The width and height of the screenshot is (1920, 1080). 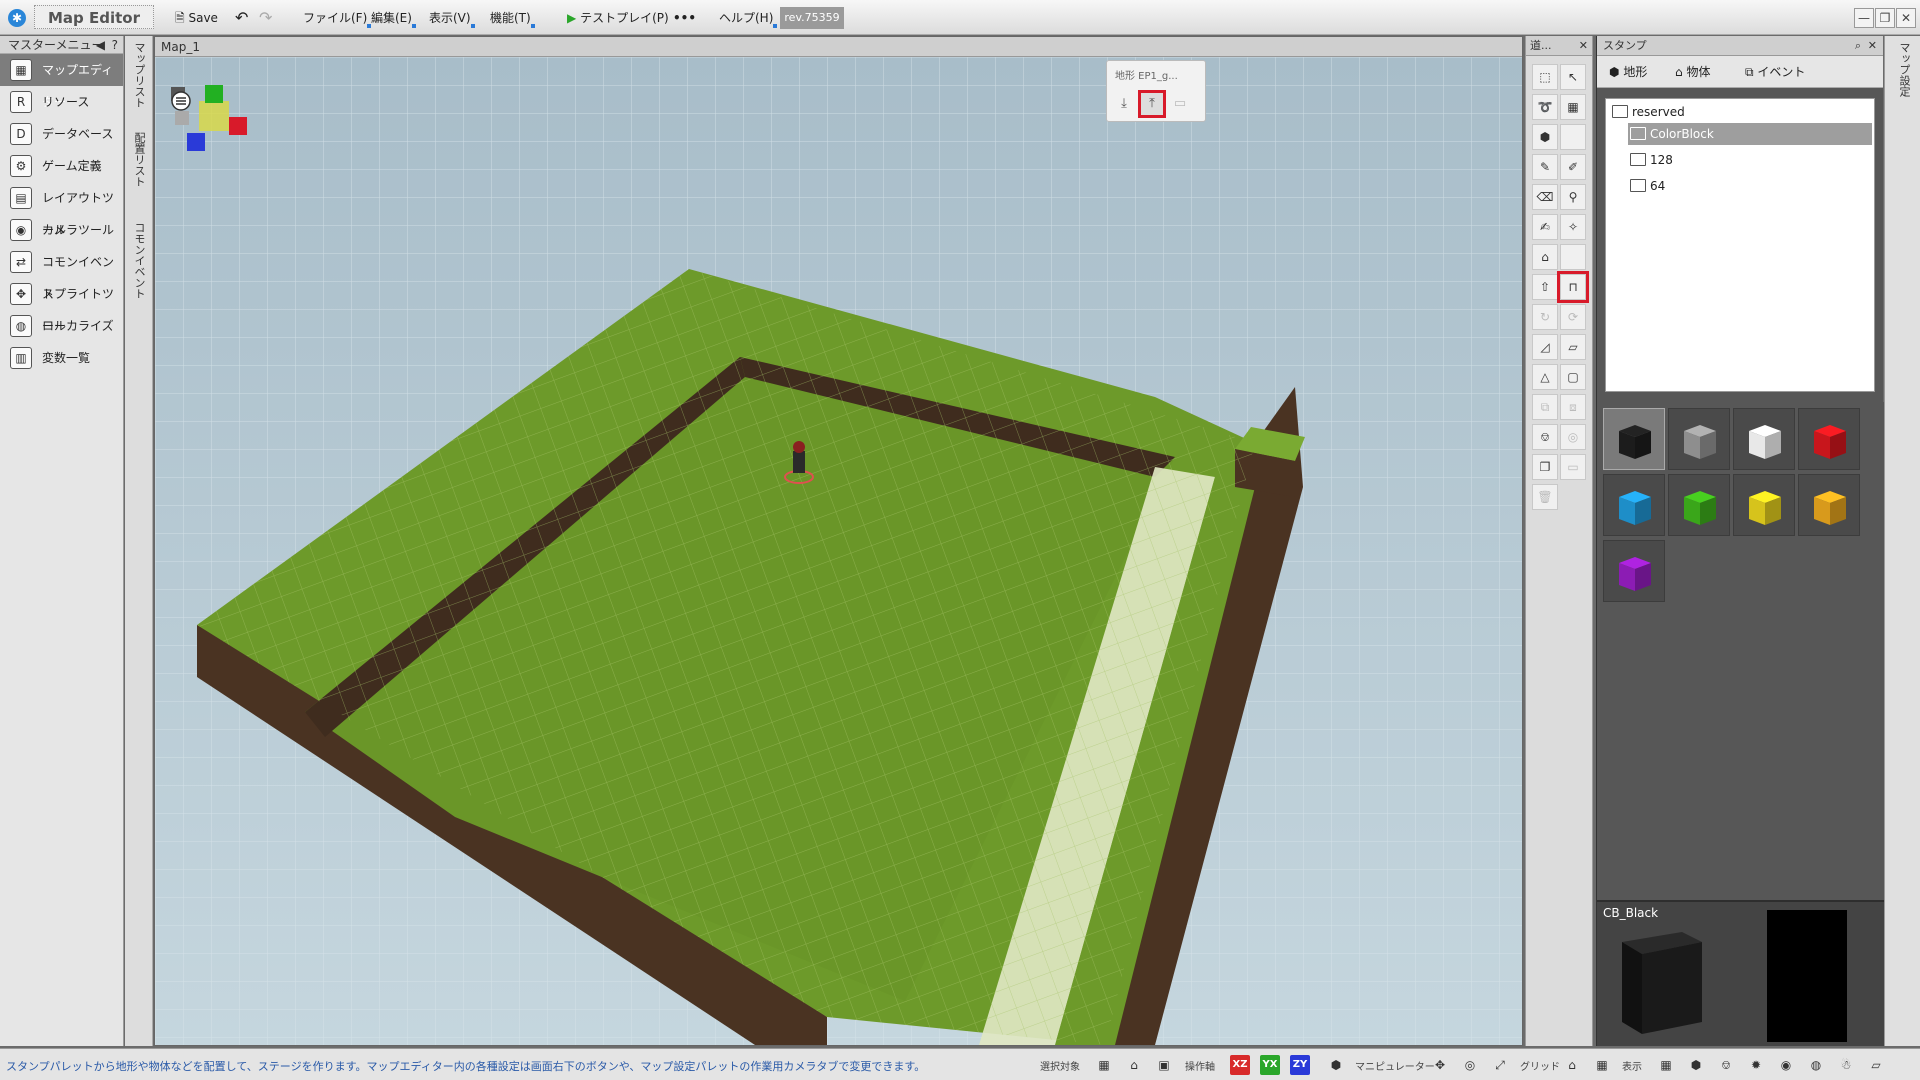 I want to click on swatch-green, so click(x=1699, y=505).